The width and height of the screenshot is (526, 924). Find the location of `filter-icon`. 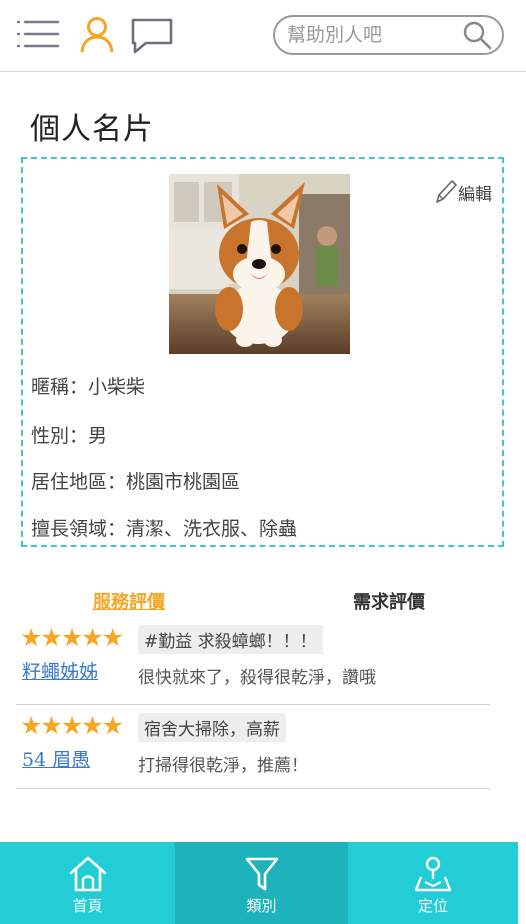

filter-icon is located at coordinates (261, 874).